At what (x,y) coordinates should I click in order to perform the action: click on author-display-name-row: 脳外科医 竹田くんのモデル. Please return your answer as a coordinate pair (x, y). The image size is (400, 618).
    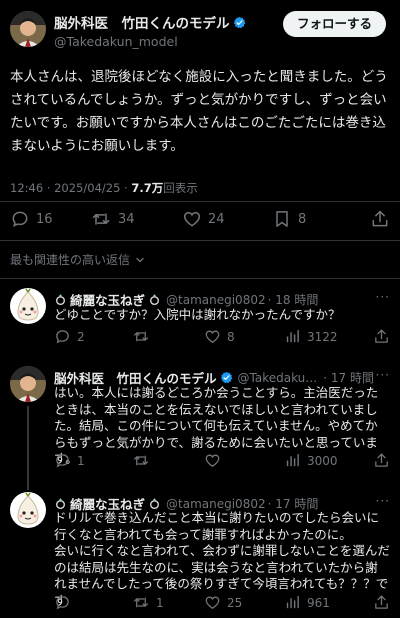
    Looking at the image, I should click on (150, 22).